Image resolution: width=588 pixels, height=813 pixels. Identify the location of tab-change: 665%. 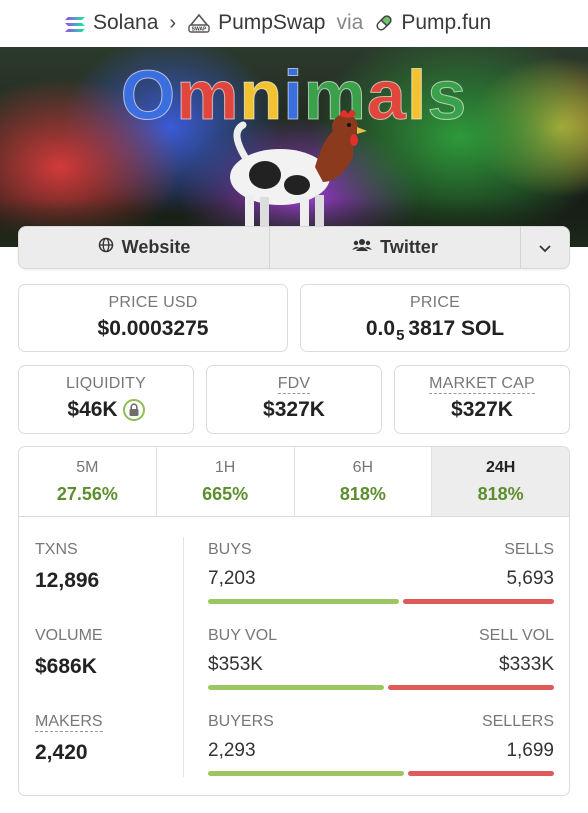
(225, 494).